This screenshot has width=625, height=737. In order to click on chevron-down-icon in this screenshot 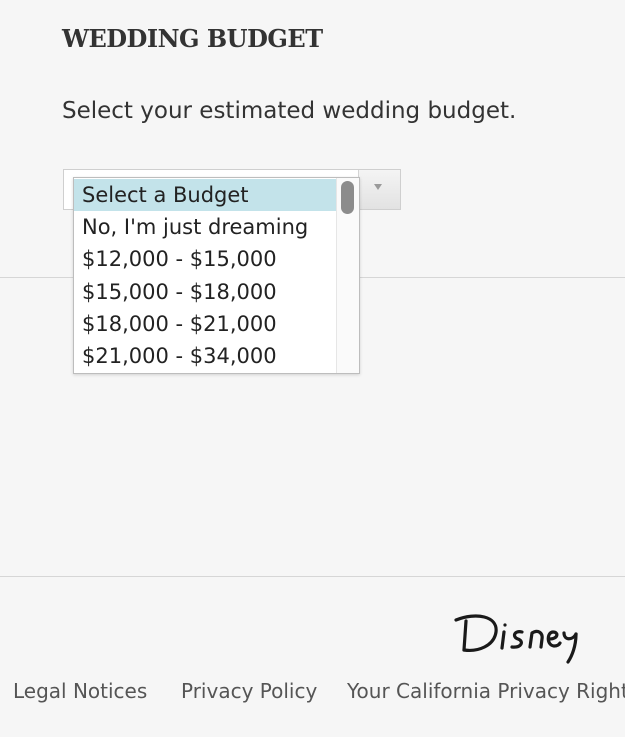, I will do `click(378, 187)`.